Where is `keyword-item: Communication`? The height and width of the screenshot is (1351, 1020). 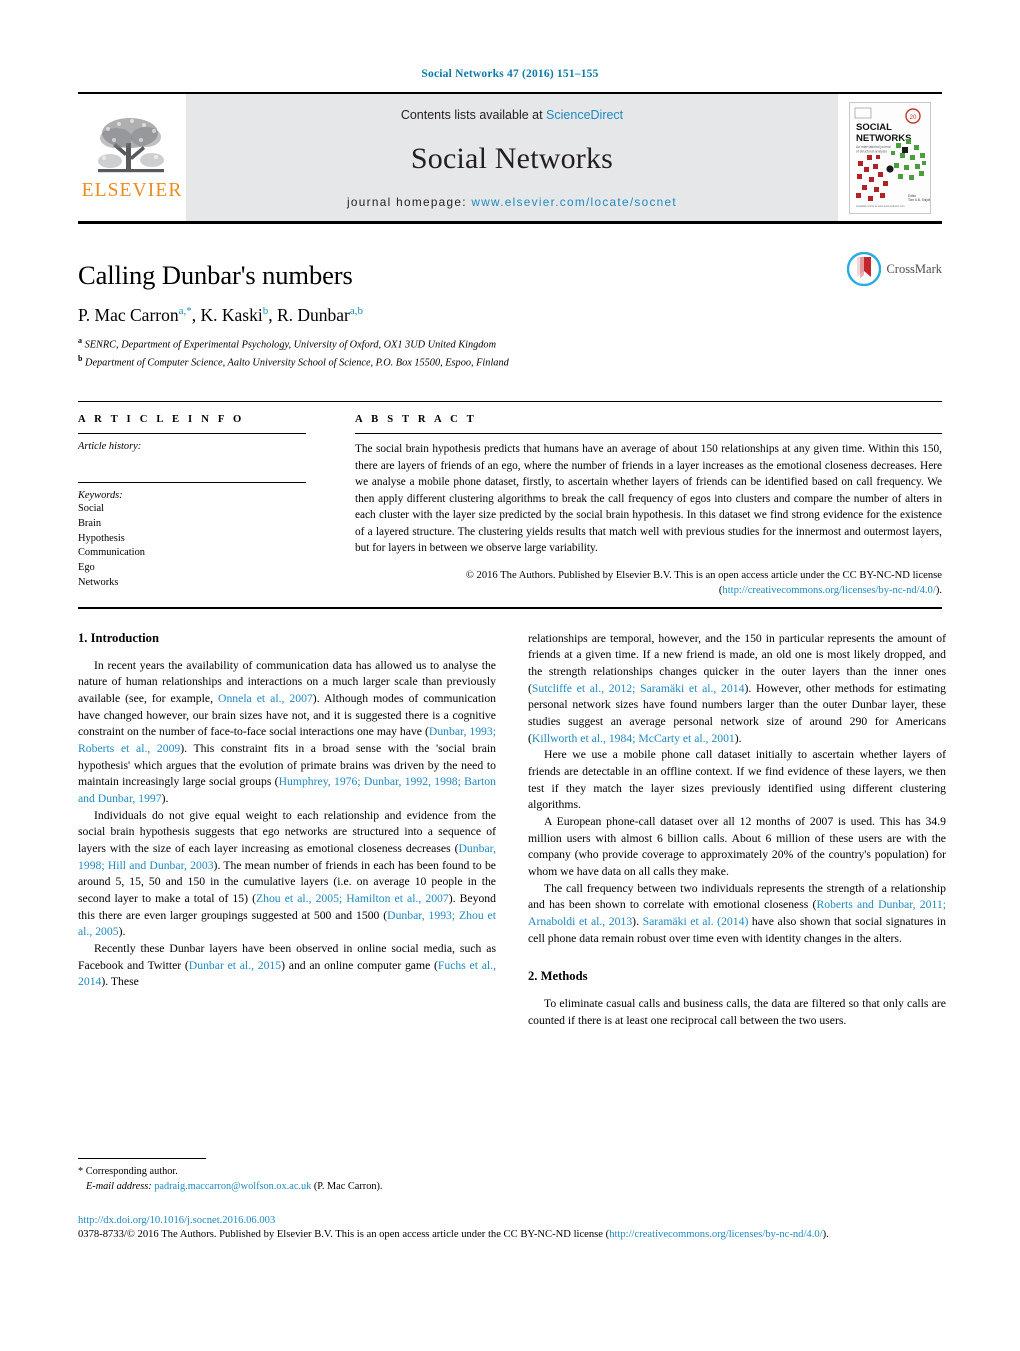 keyword-item: Communication is located at coordinates (111, 553).